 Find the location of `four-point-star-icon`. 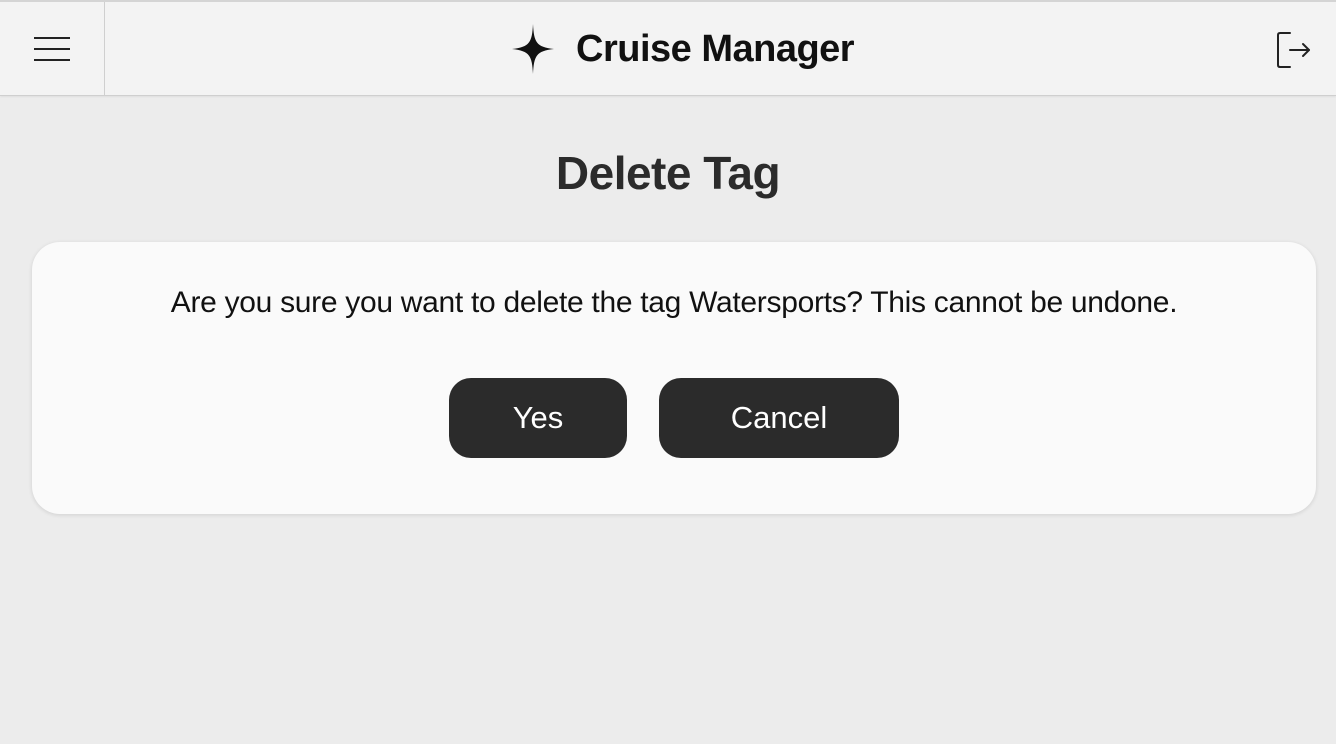

four-point-star-icon is located at coordinates (533, 49).